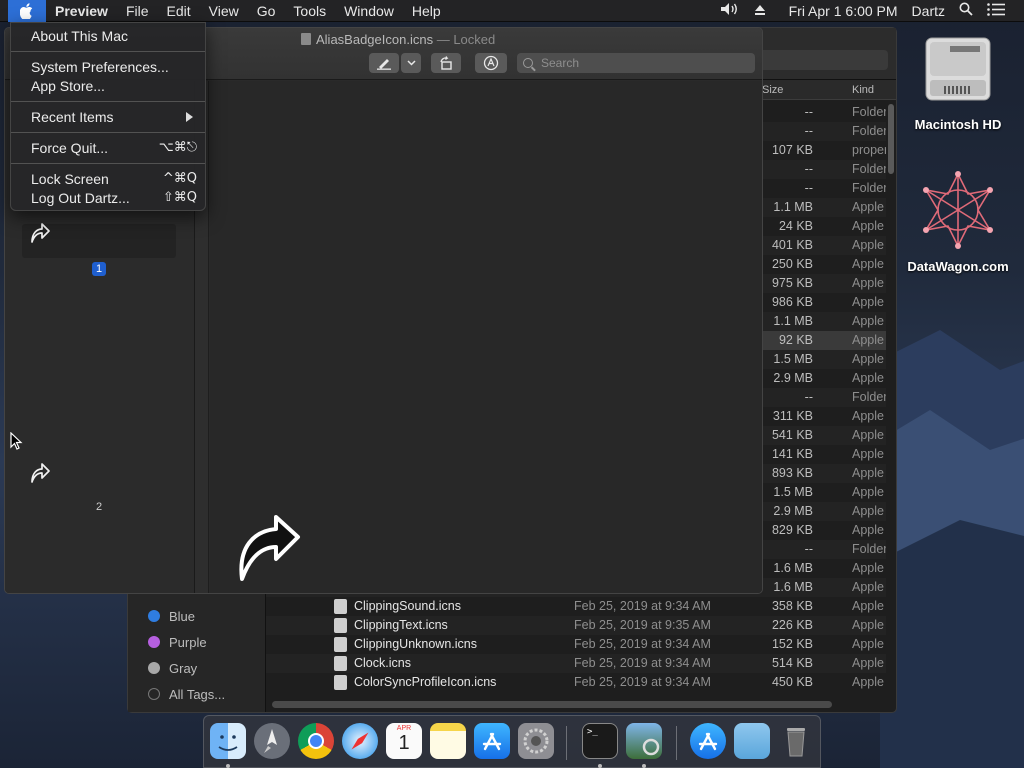 This screenshot has width=1024, height=768. I want to click on window-title: AliasBadgeIcon.icns — Locked, so click(398, 39).